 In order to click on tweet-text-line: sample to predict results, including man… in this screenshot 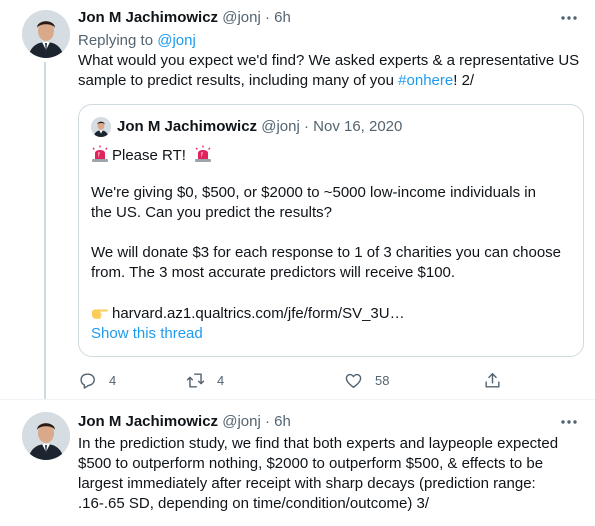, I will do `click(330, 81)`.